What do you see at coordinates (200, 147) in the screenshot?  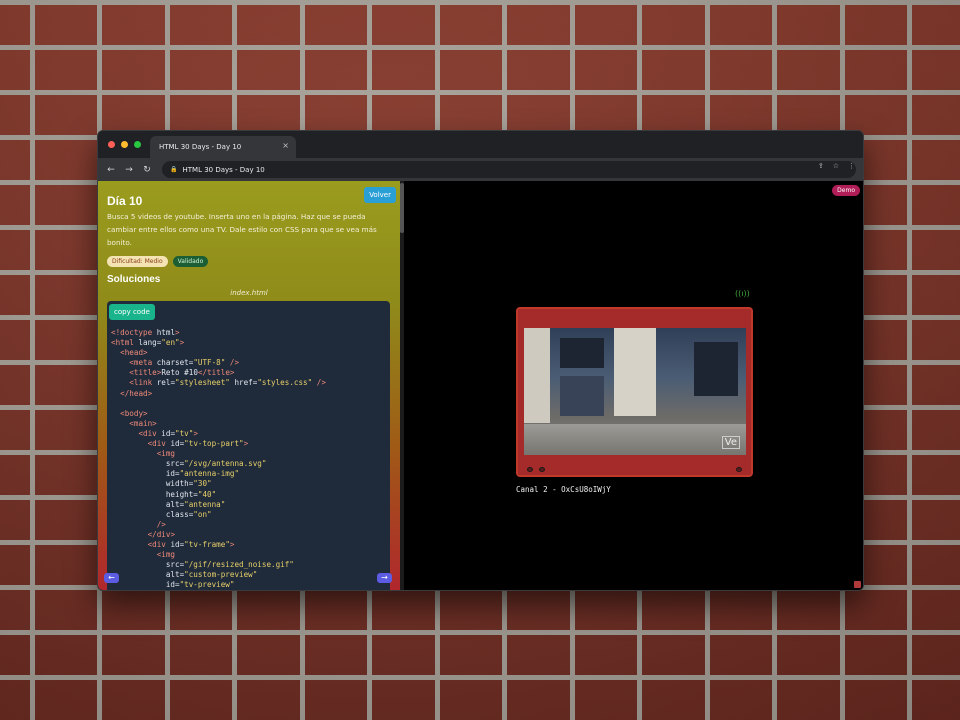 I see `tab-title: HTML 30 Days - Day 10` at bounding box center [200, 147].